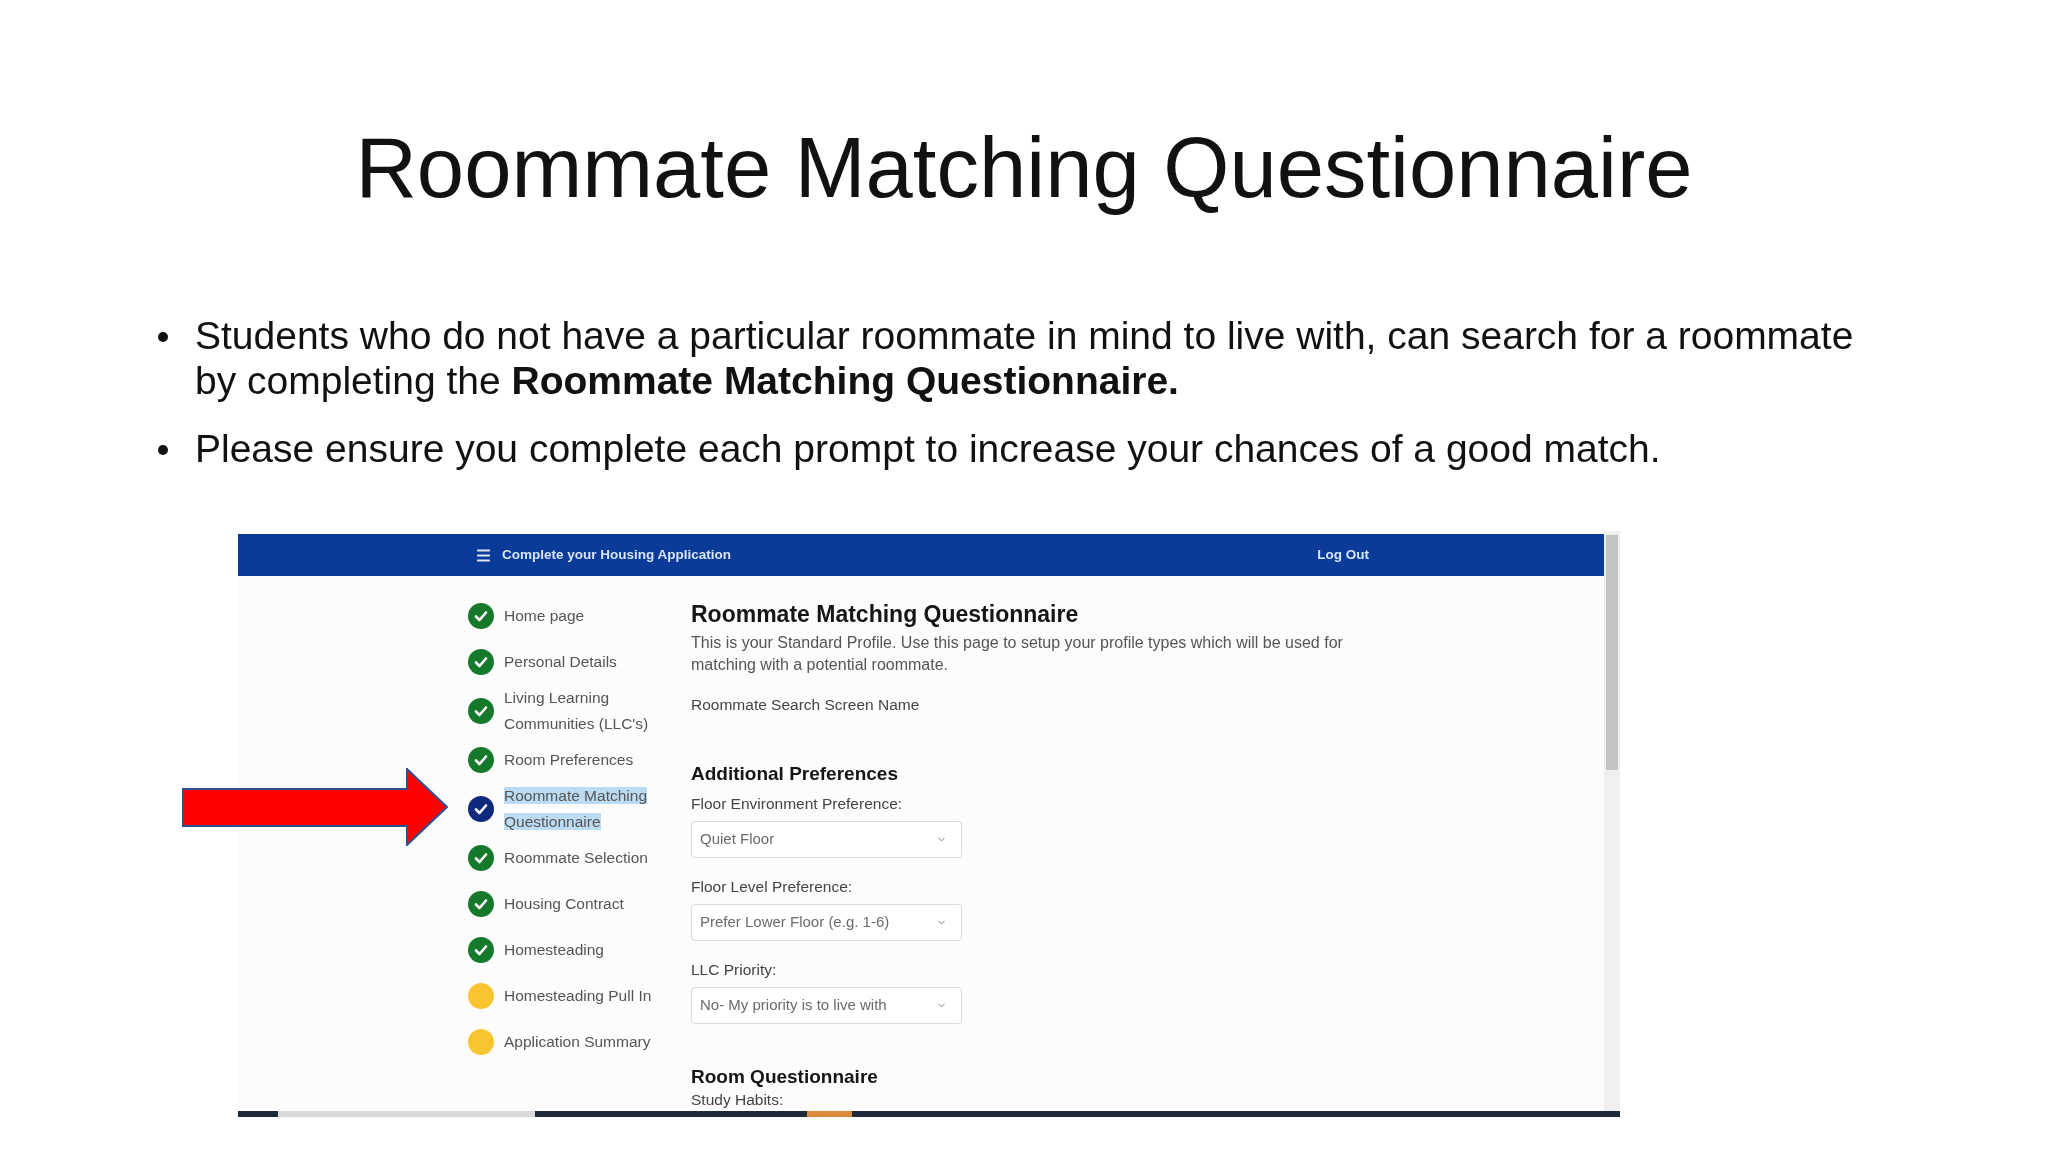 The height and width of the screenshot is (1152, 2048). What do you see at coordinates (738, 1100) in the screenshot?
I see `field-label: Study Habits:` at bounding box center [738, 1100].